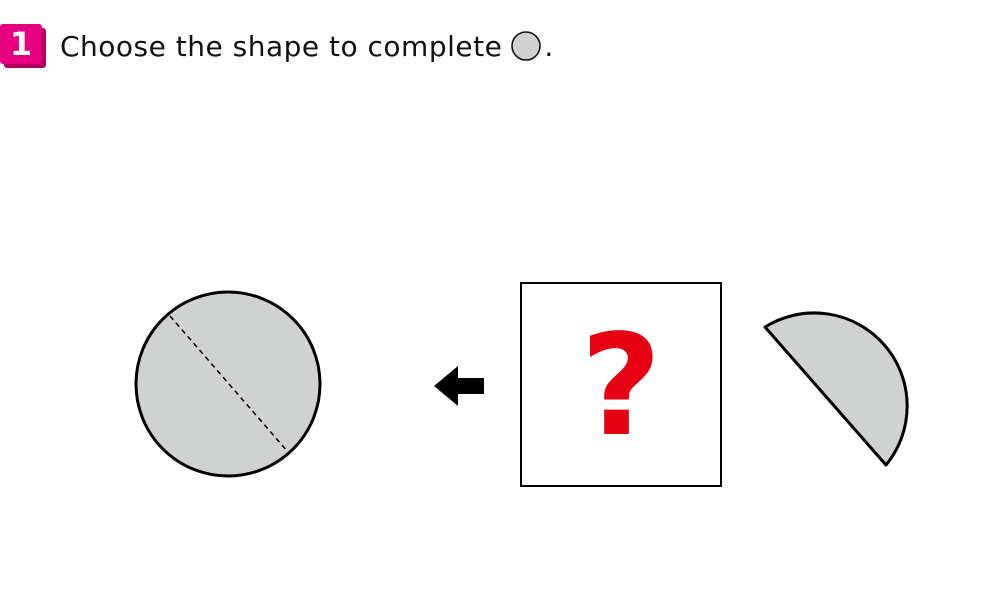  I want to click on half-circle-shape, so click(836, 389).